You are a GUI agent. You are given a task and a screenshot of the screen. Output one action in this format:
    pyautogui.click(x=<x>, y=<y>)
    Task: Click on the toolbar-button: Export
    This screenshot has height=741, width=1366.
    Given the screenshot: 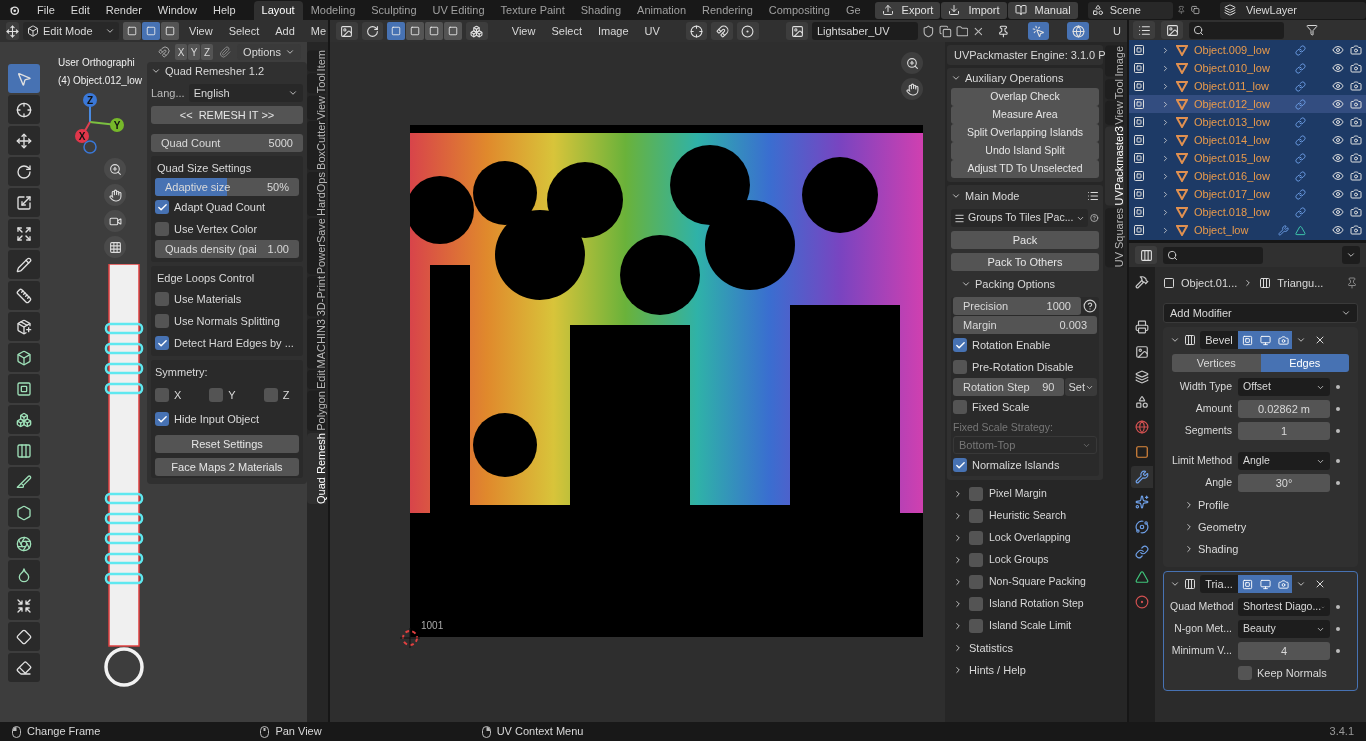 What is the action you would take?
    pyautogui.click(x=907, y=10)
    